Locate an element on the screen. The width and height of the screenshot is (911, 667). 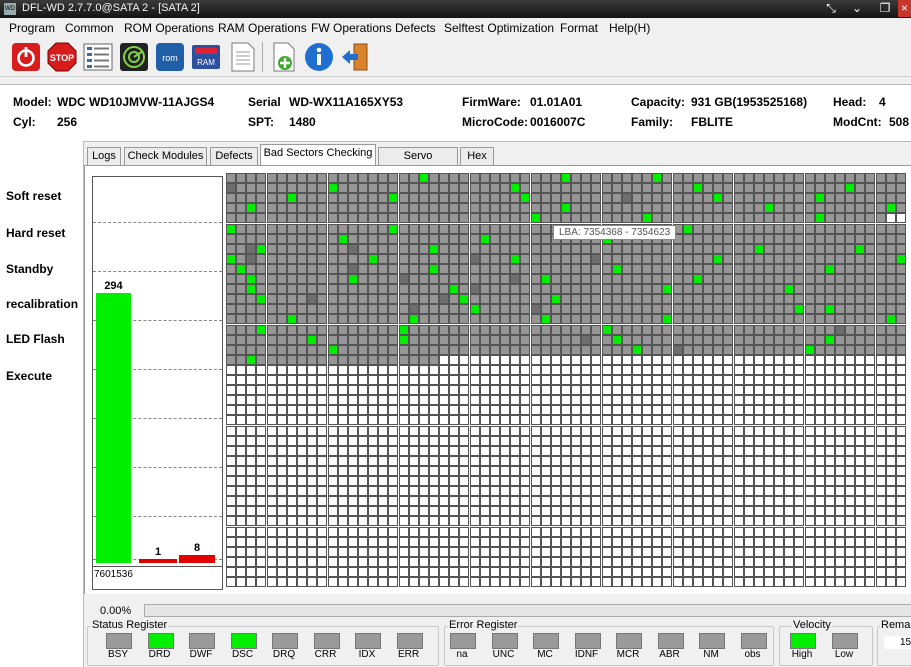
menu-help: Help(H) is located at coordinates (629, 28).